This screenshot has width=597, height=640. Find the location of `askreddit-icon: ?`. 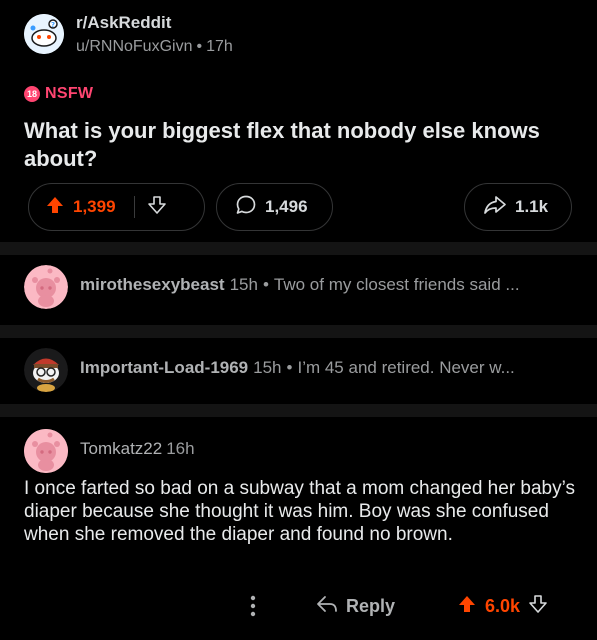

askreddit-icon: ? is located at coordinates (44, 34).